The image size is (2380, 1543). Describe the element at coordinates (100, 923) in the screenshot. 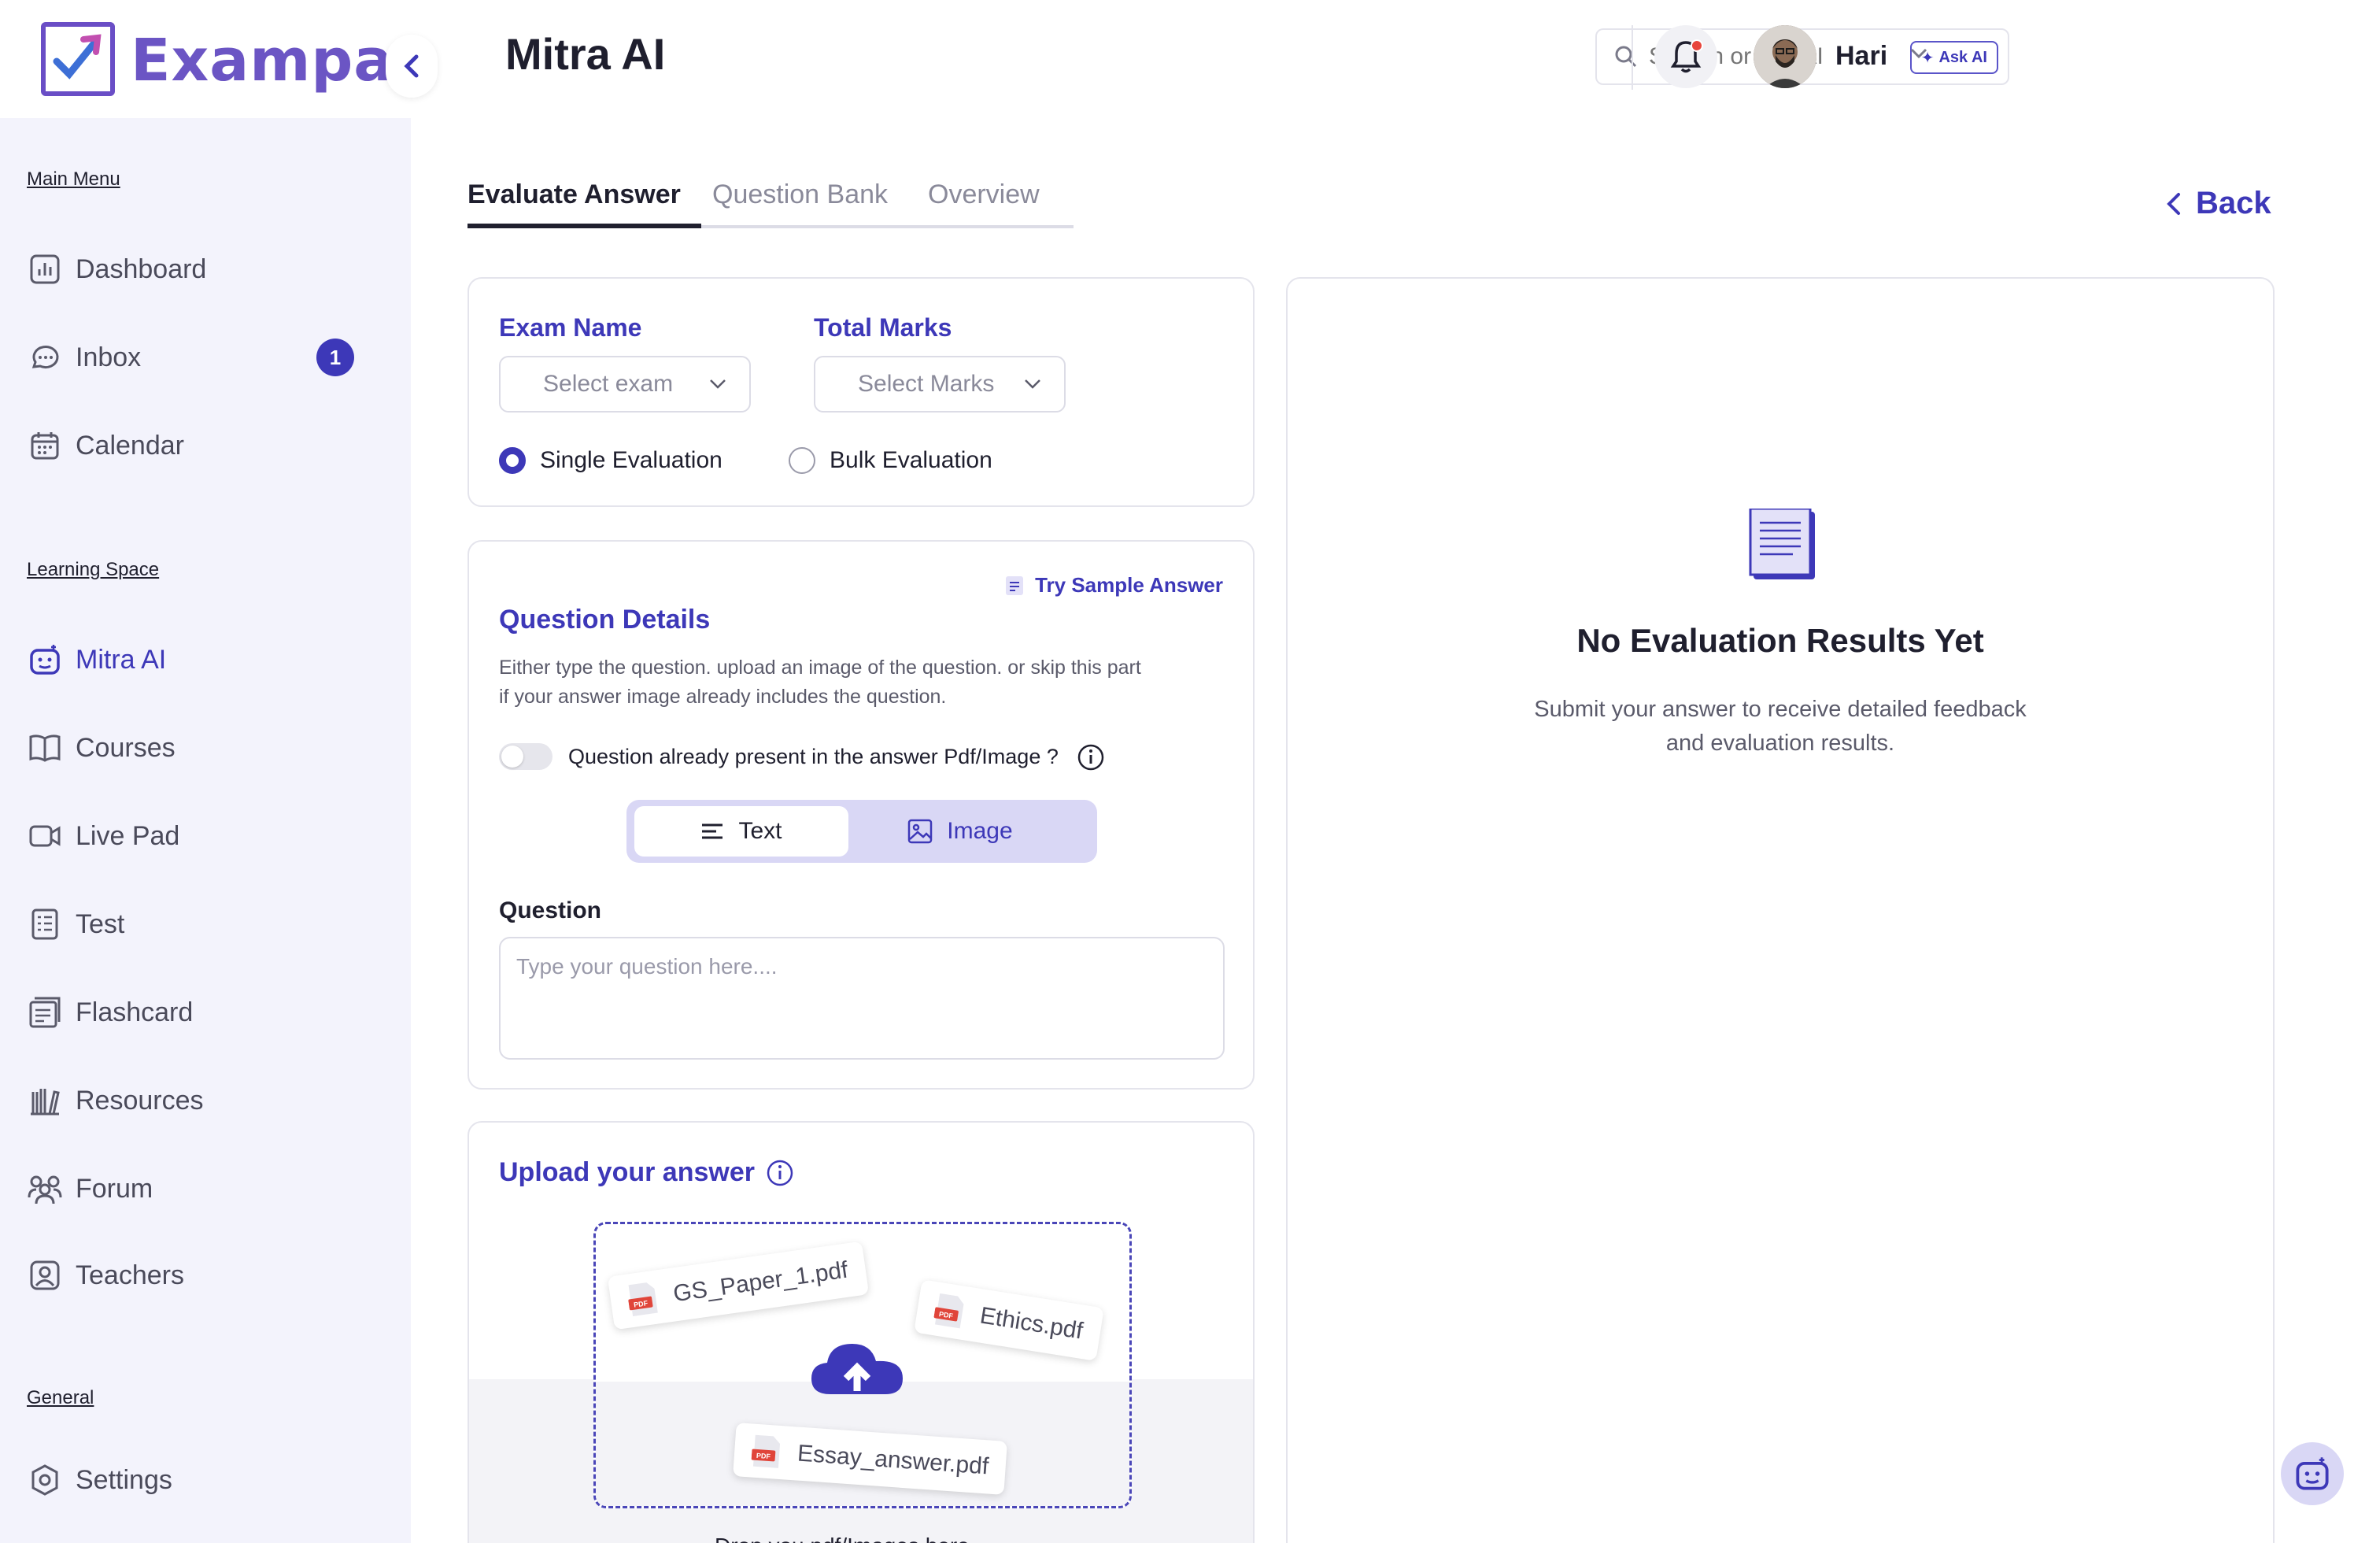

I see `sidebar-item-label: Test` at that location.